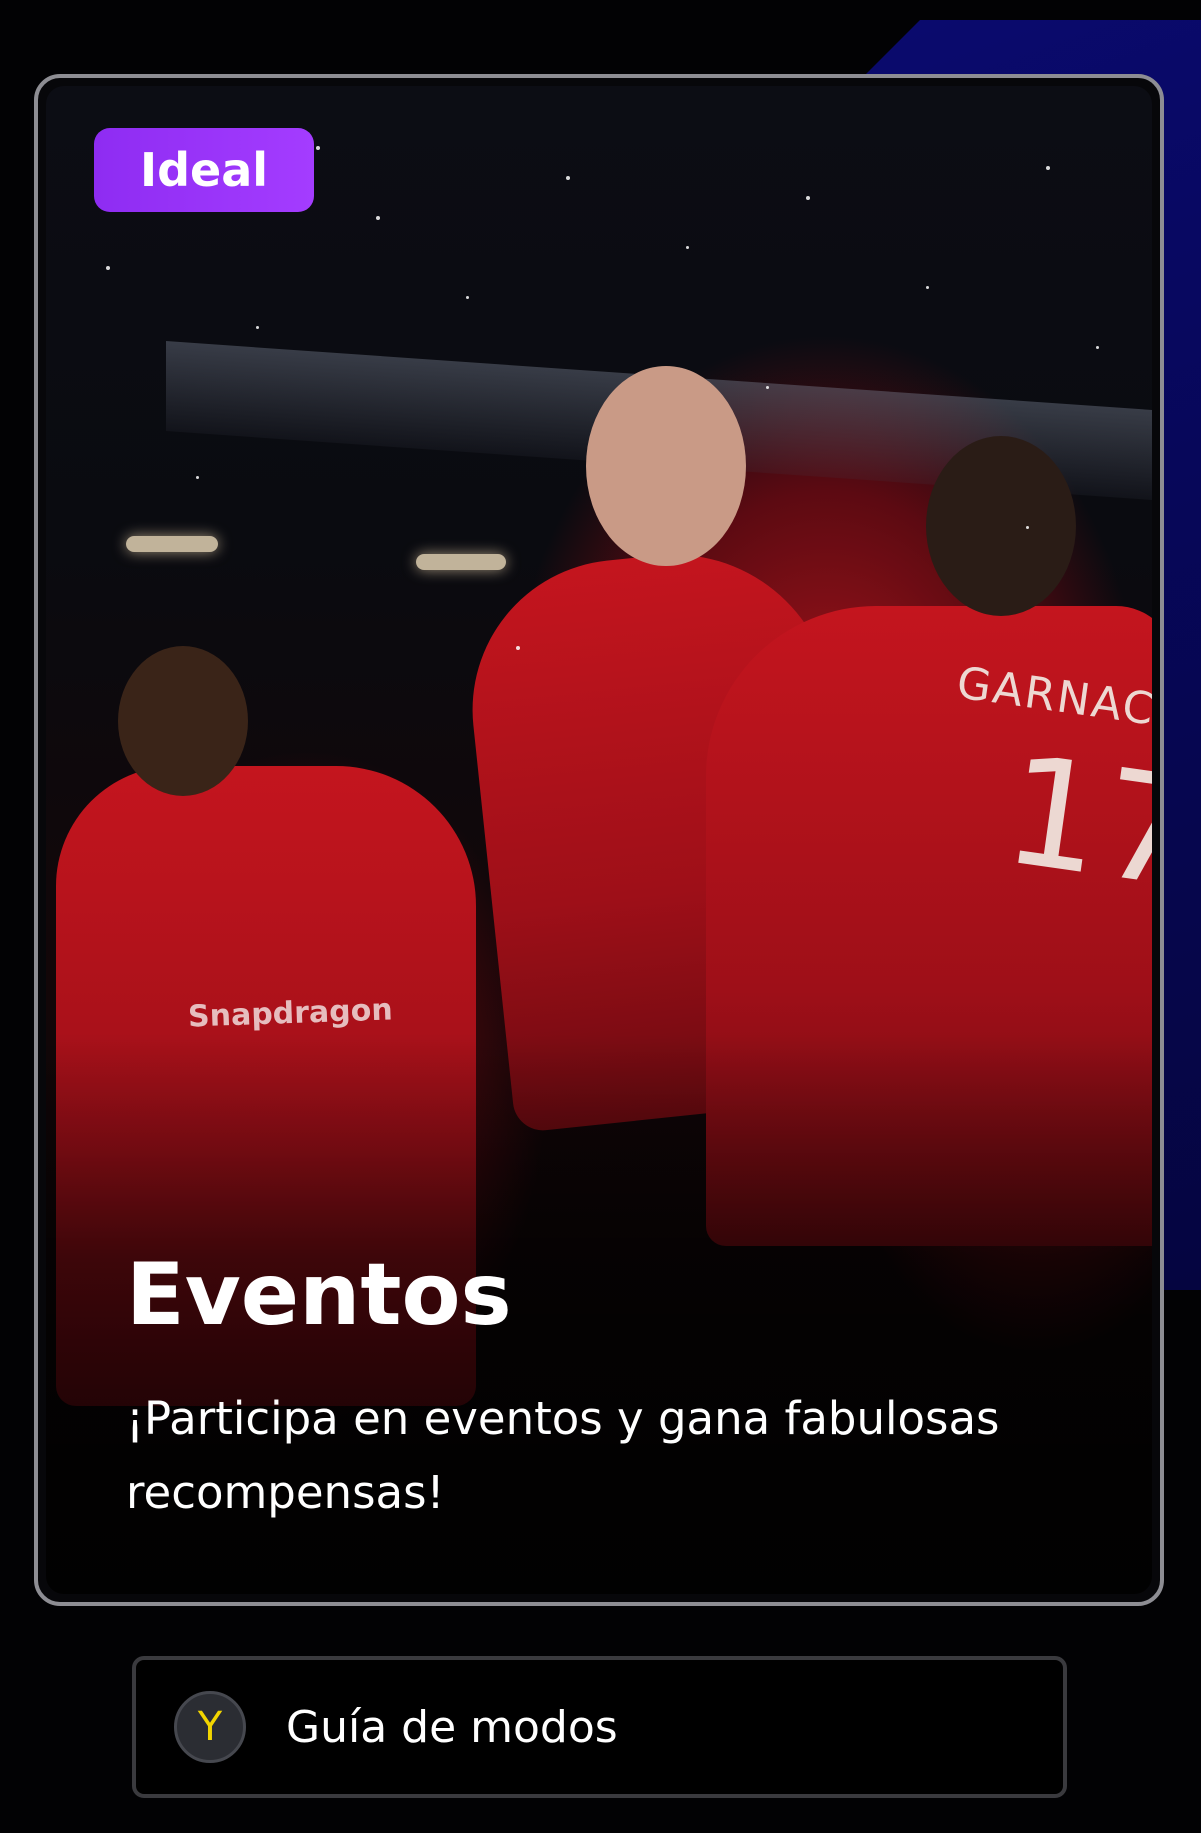 The width and height of the screenshot is (1201, 1833). Describe the element at coordinates (452, 1727) in the screenshot. I see `mode-guide-label: Guía de modos` at that location.